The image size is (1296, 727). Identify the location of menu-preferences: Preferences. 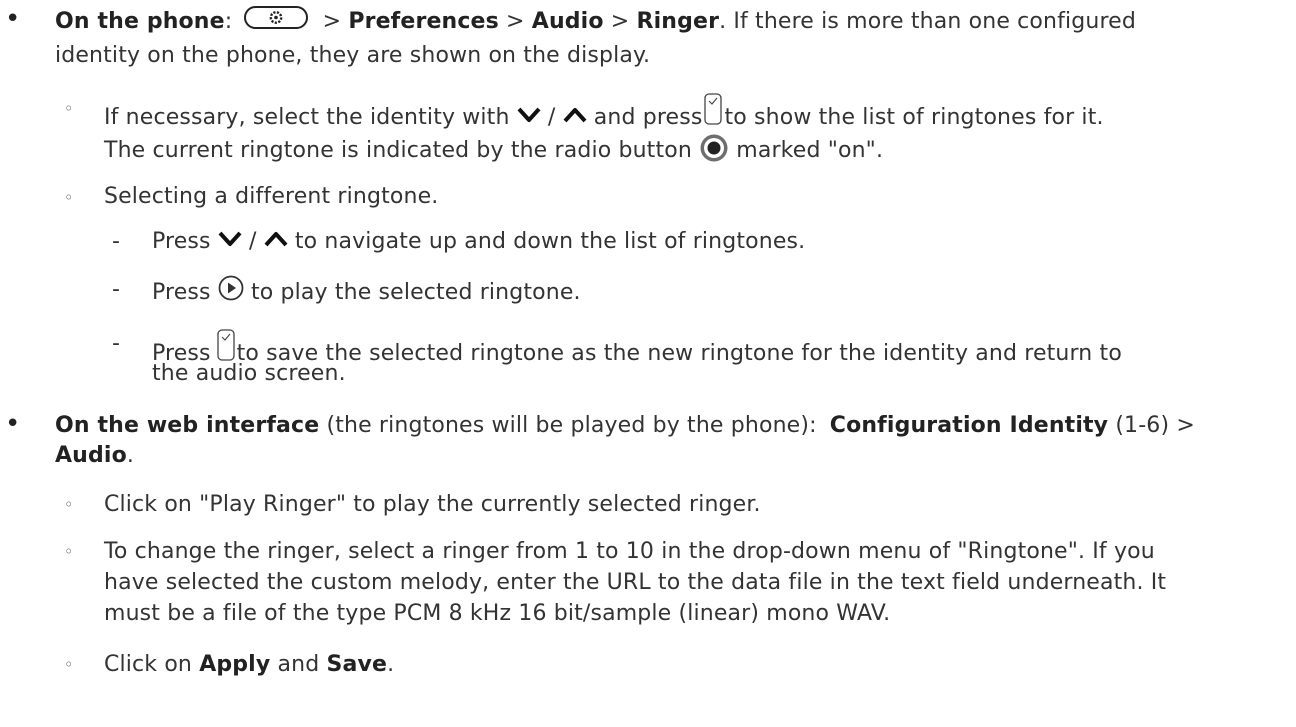
(423, 21).